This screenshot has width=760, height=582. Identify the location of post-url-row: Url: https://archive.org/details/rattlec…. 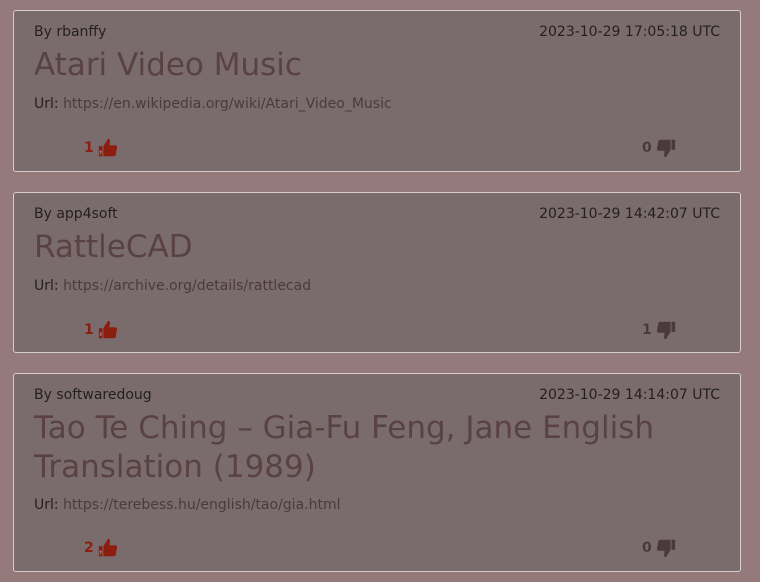
(172, 286).